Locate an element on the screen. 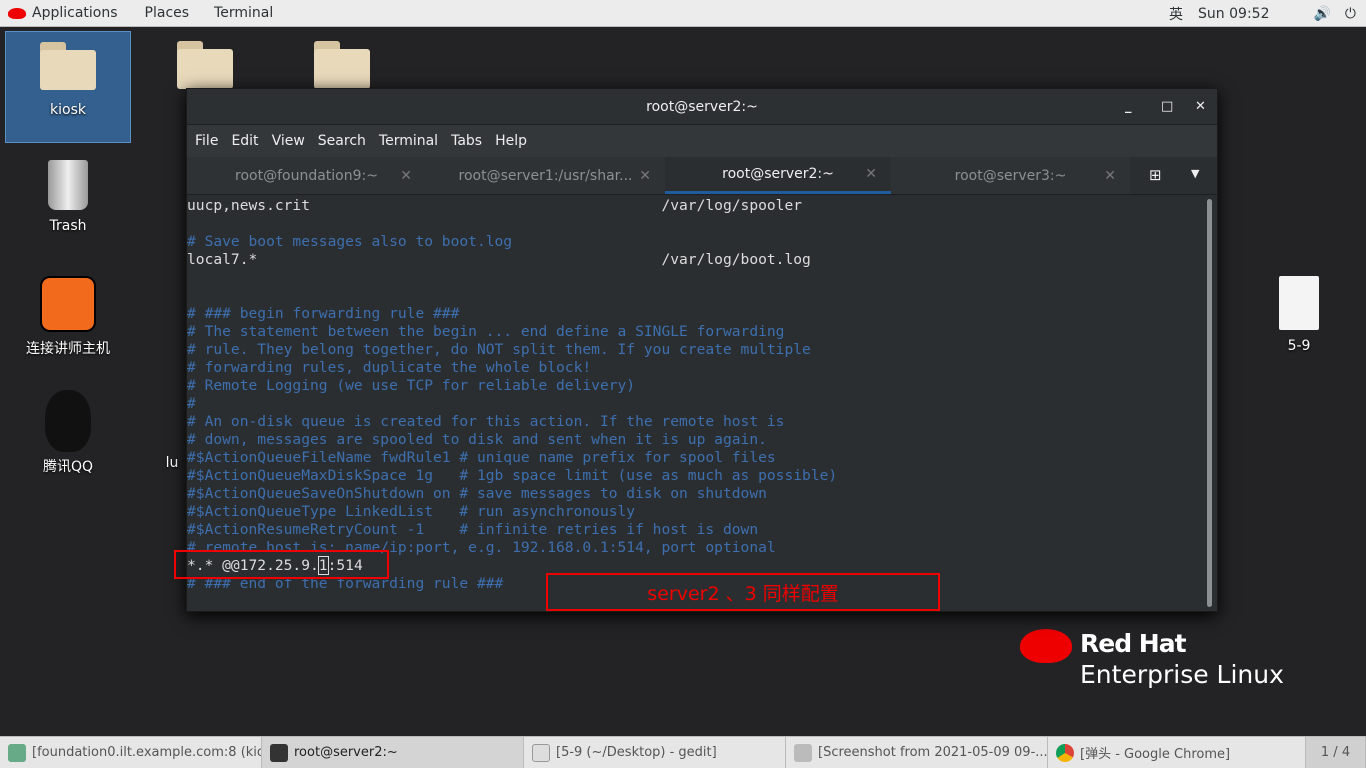 The height and width of the screenshot is (768, 1366). volume-icon: 🔊 is located at coordinates (1321, 14).